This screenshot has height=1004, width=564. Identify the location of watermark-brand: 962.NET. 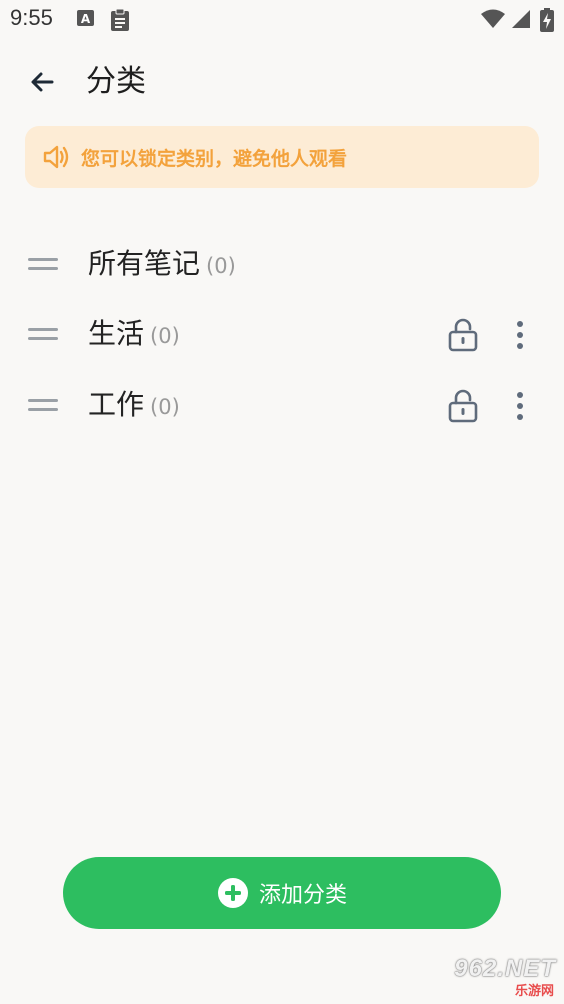
(505, 968).